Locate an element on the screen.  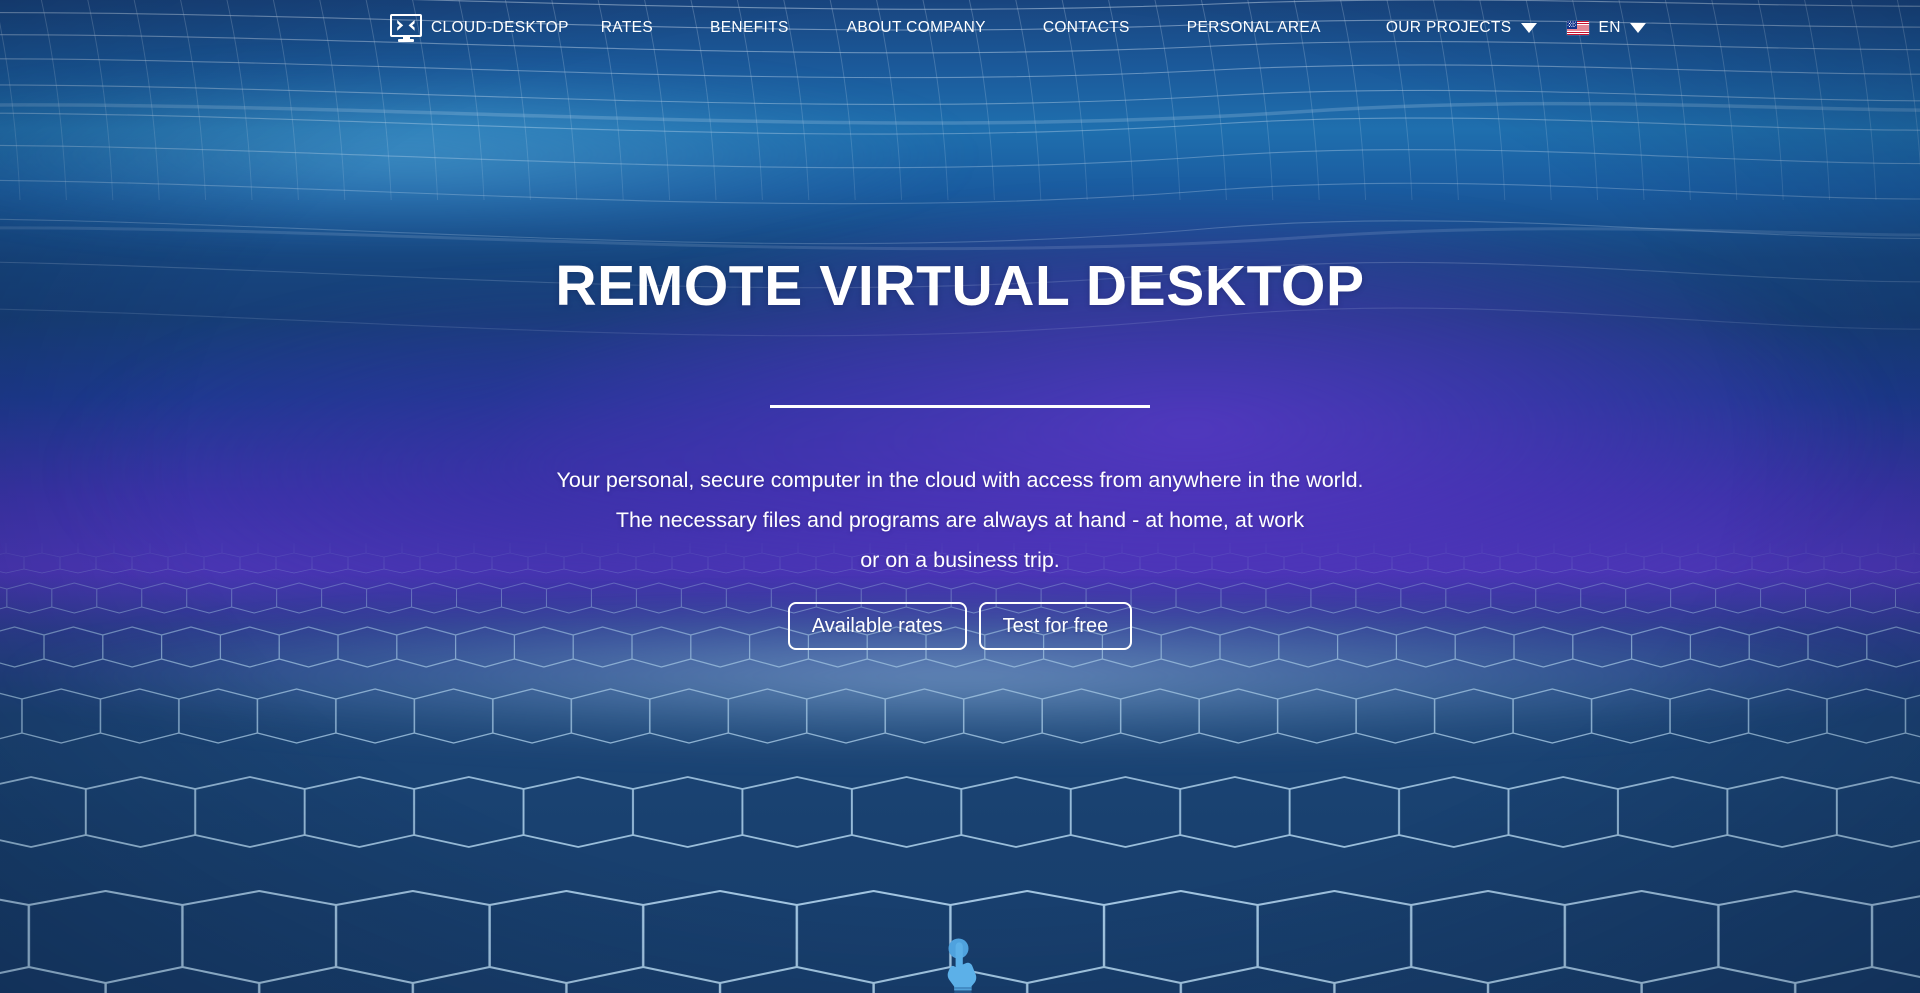
nav-dropdown-our-projects: OUR PROJECTS is located at coordinates (1462, 28).